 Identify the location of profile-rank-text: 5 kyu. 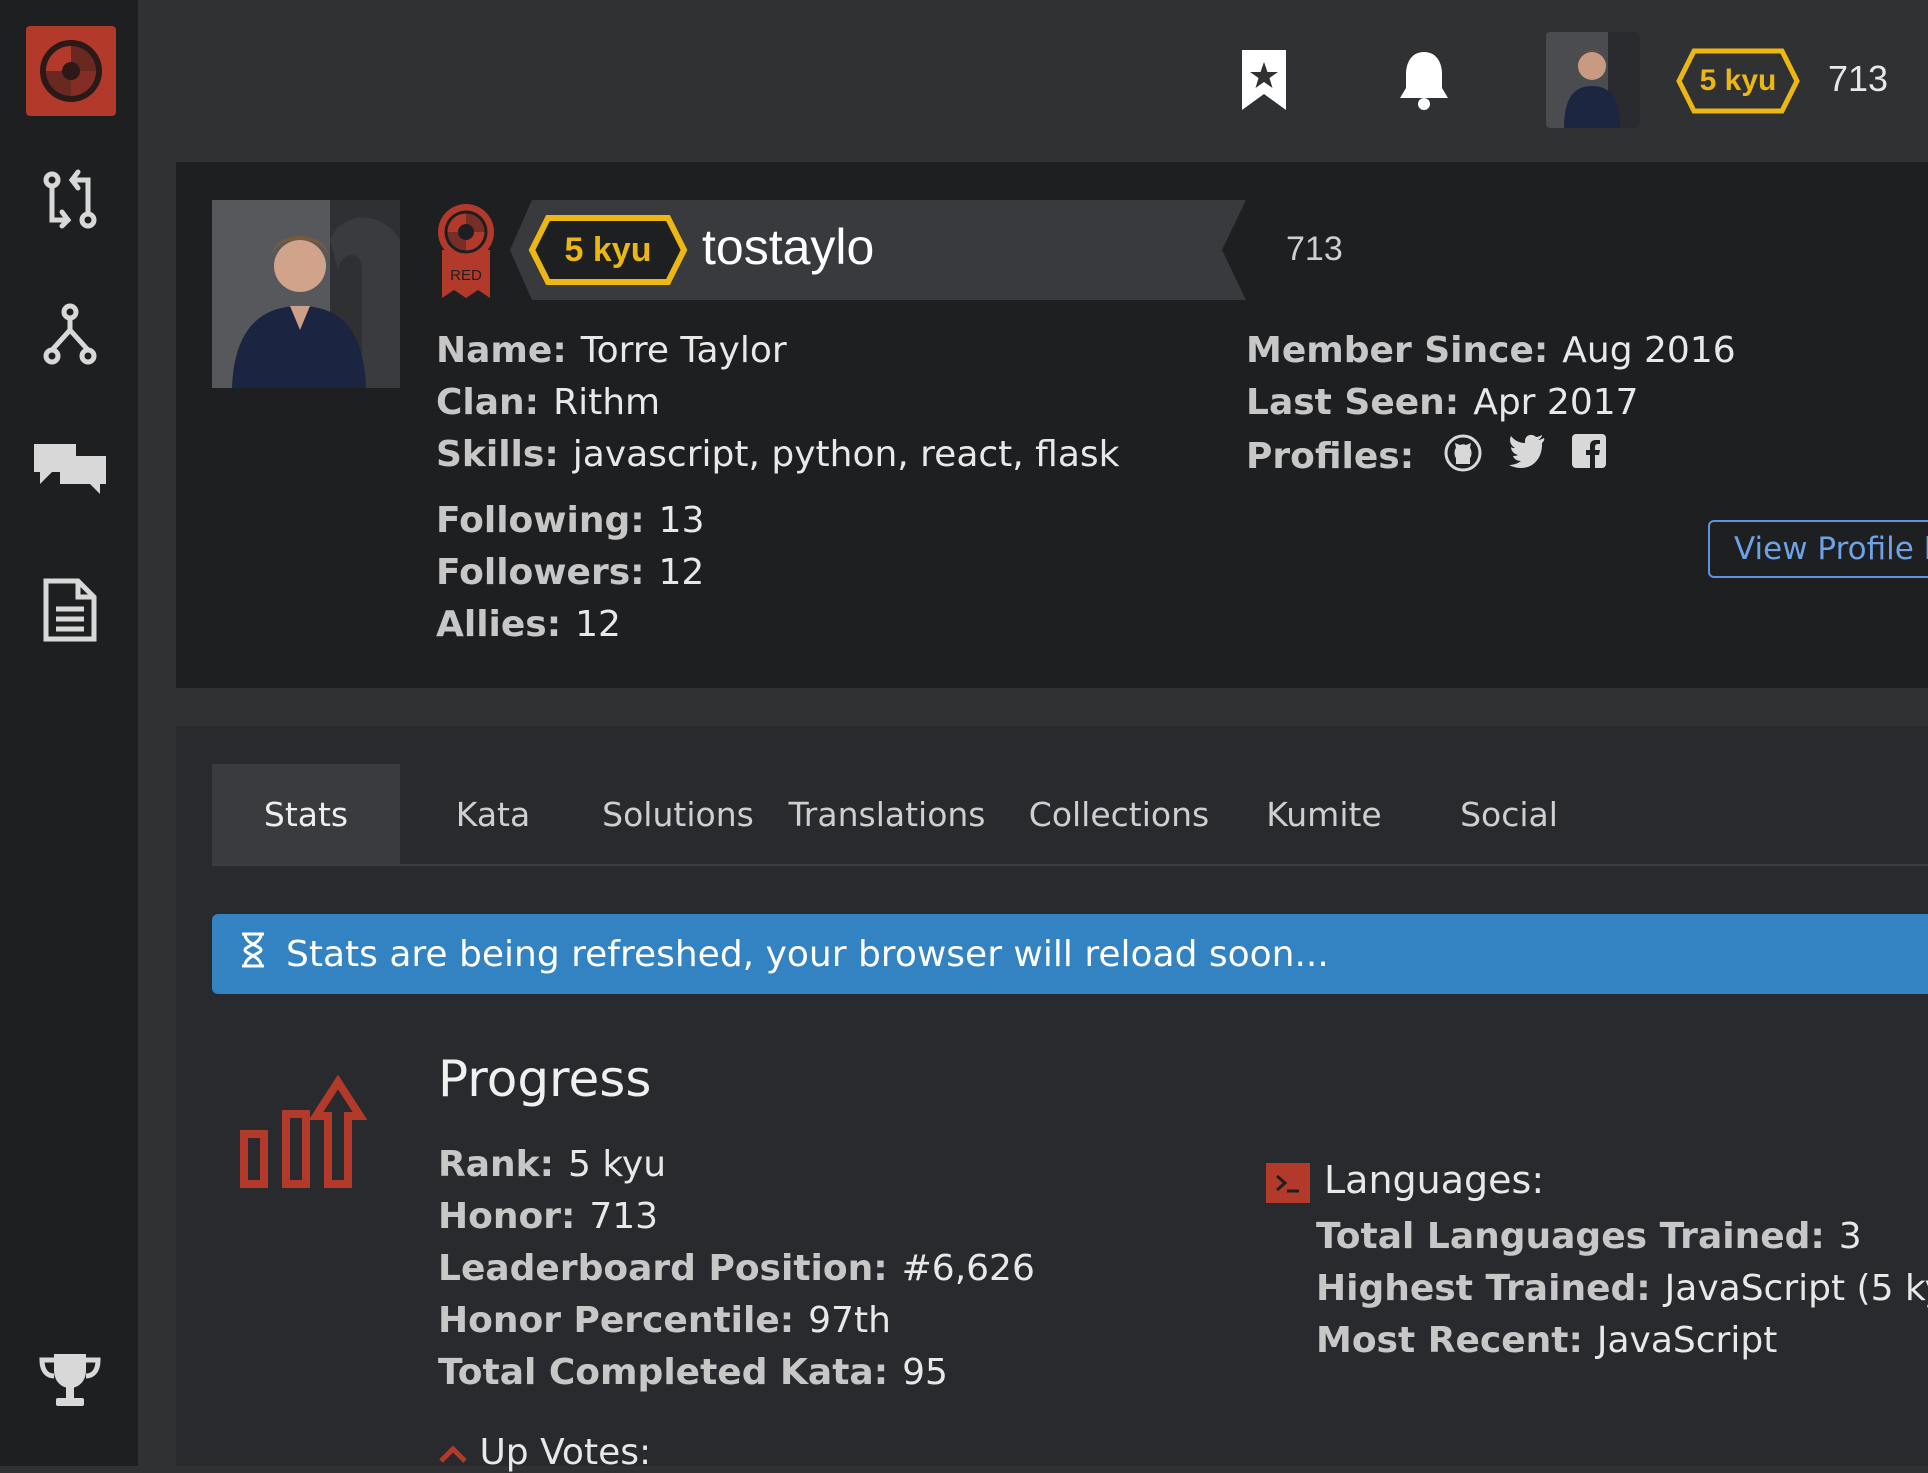
(608, 249).